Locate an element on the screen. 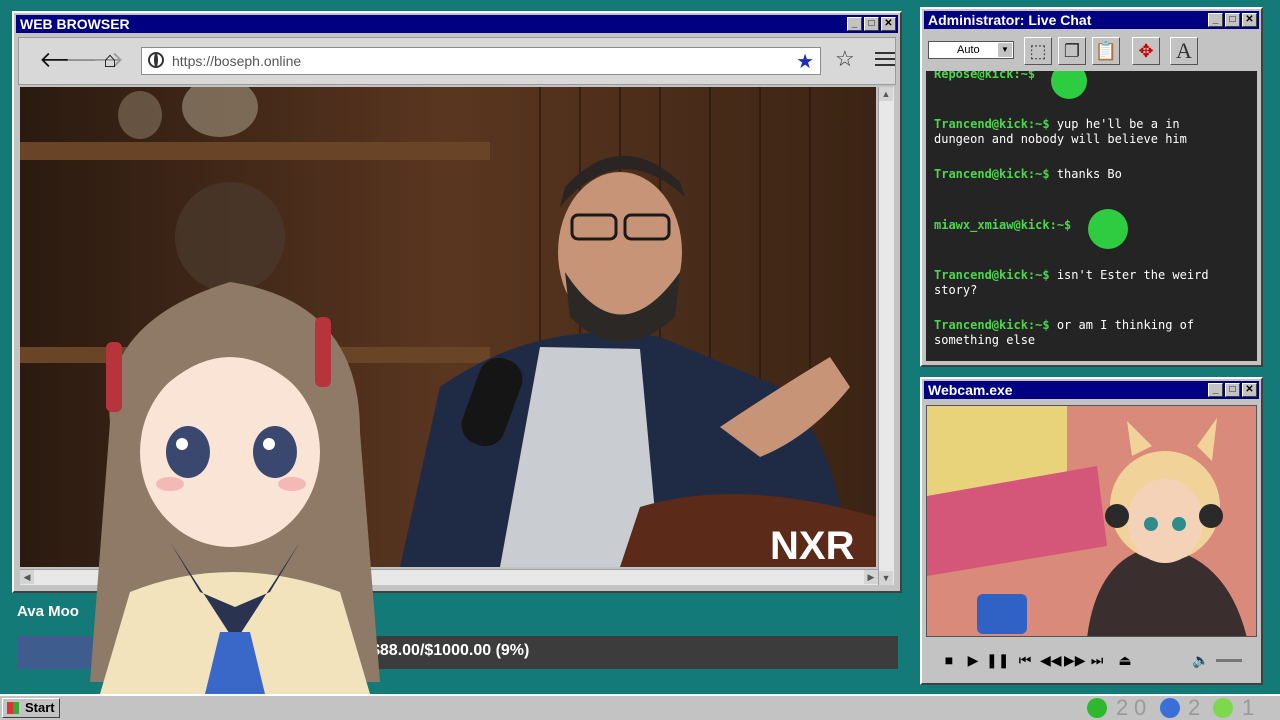  browser-toolbar: 🡐 🡒 ⌂ https://boseph.online ★ ☆ is located at coordinates (457, 61).